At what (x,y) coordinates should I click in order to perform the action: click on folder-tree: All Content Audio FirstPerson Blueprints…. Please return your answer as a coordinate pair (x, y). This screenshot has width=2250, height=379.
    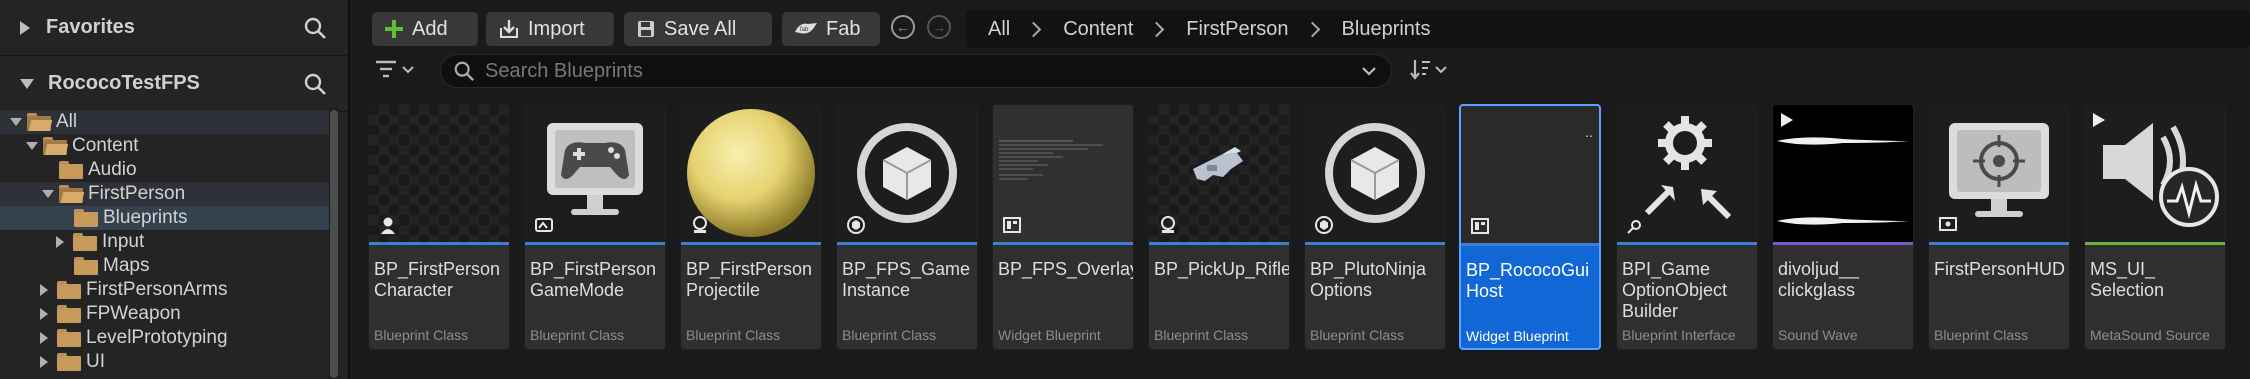
    Looking at the image, I should click on (165, 242).